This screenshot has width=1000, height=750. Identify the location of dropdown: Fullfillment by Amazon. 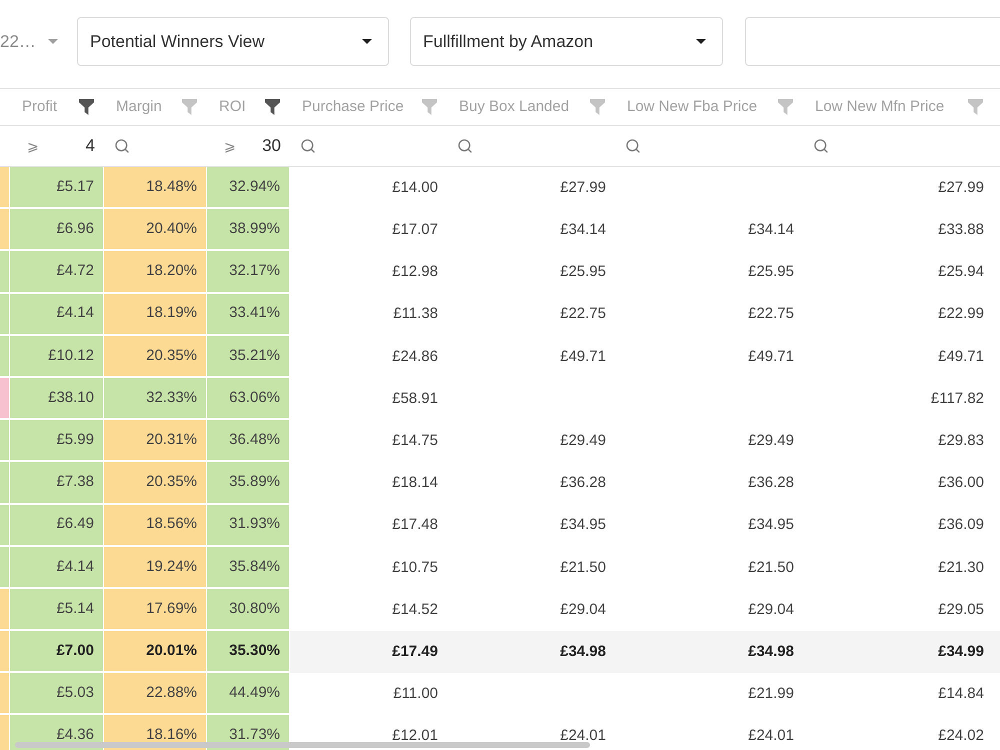
(566, 41).